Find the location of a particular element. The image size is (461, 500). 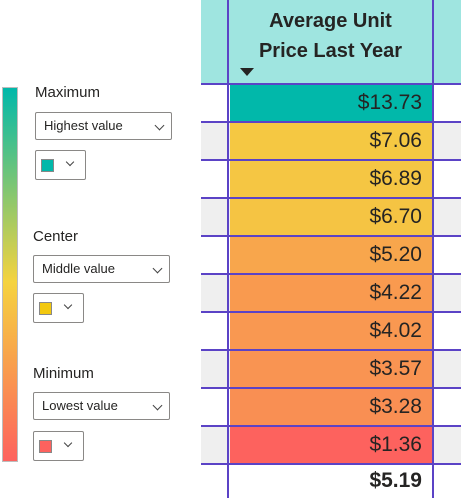

table-cell-value: $5.20 is located at coordinates (331, 255).